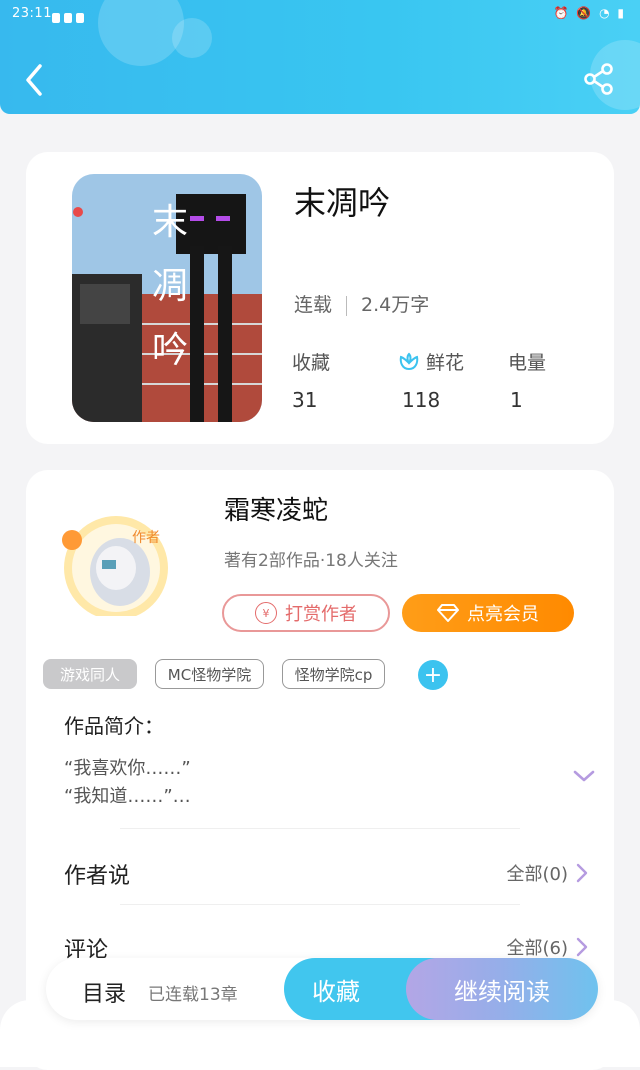 This screenshot has width=640, height=1070. What do you see at coordinates (35, 80) in the screenshot?
I see `back-arrow-icon` at bounding box center [35, 80].